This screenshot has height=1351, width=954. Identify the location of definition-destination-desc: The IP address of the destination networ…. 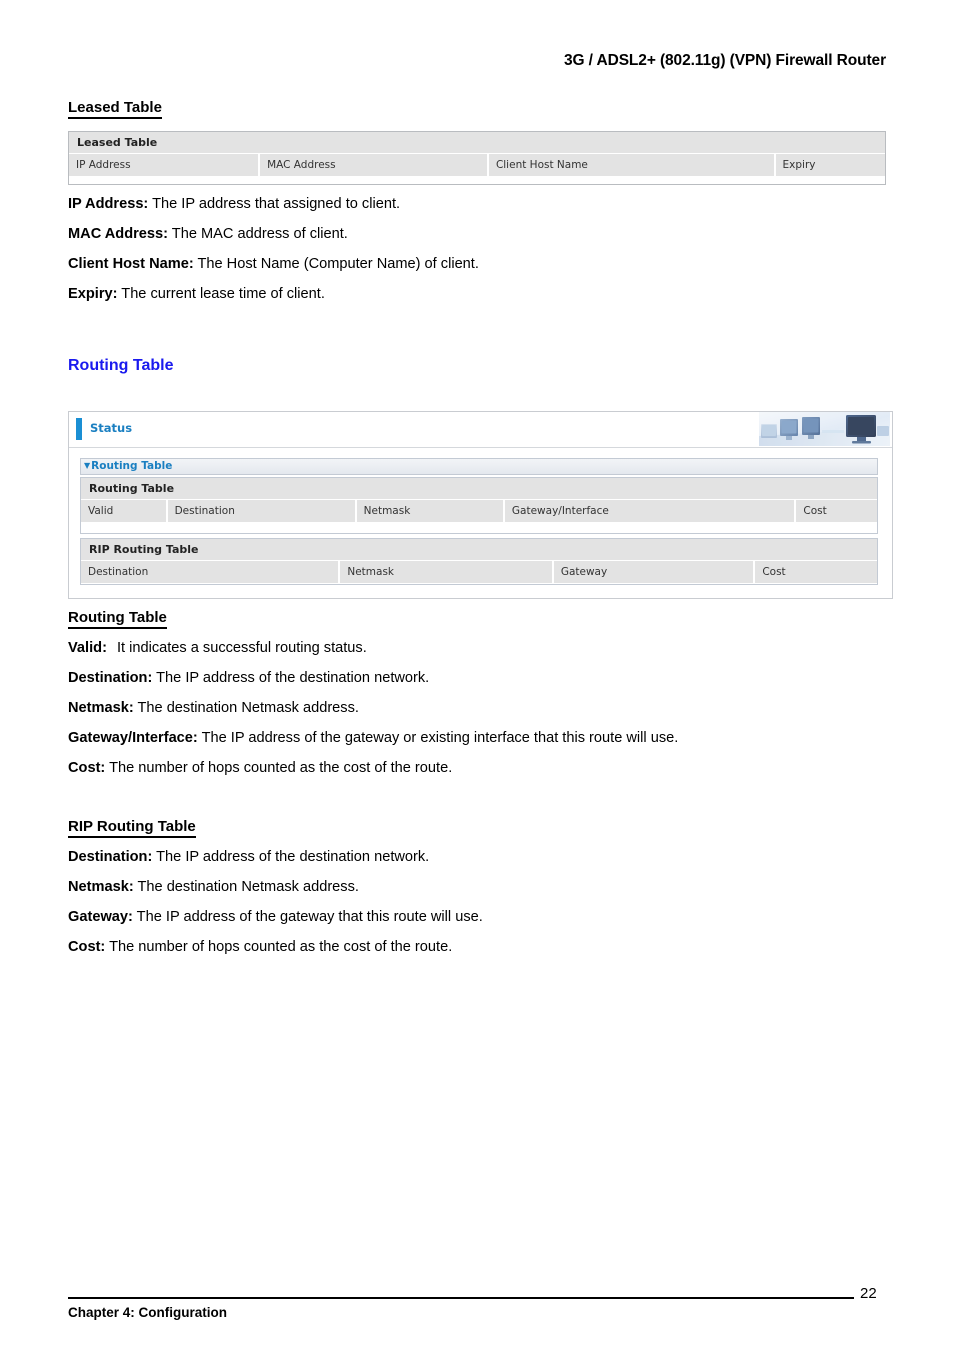
(291, 678).